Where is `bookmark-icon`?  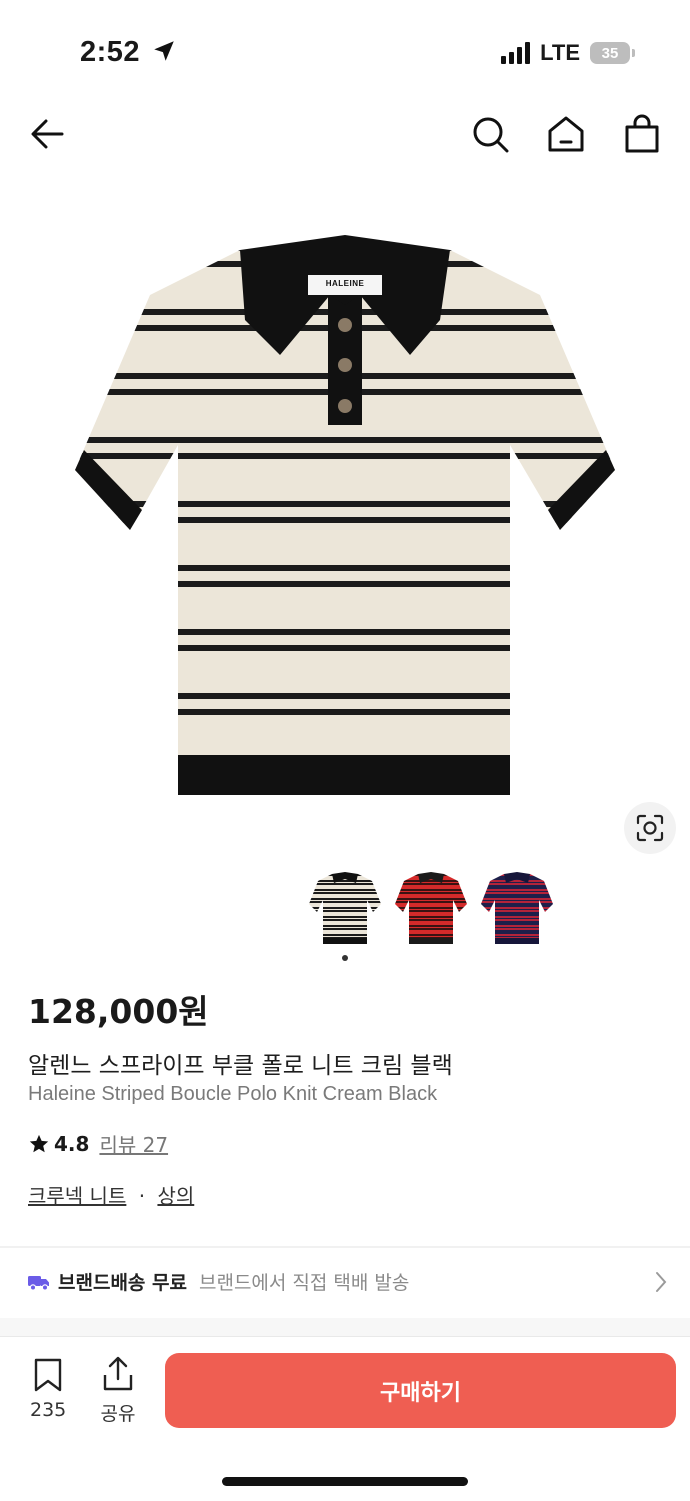 bookmark-icon is located at coordinates (48, 1375).